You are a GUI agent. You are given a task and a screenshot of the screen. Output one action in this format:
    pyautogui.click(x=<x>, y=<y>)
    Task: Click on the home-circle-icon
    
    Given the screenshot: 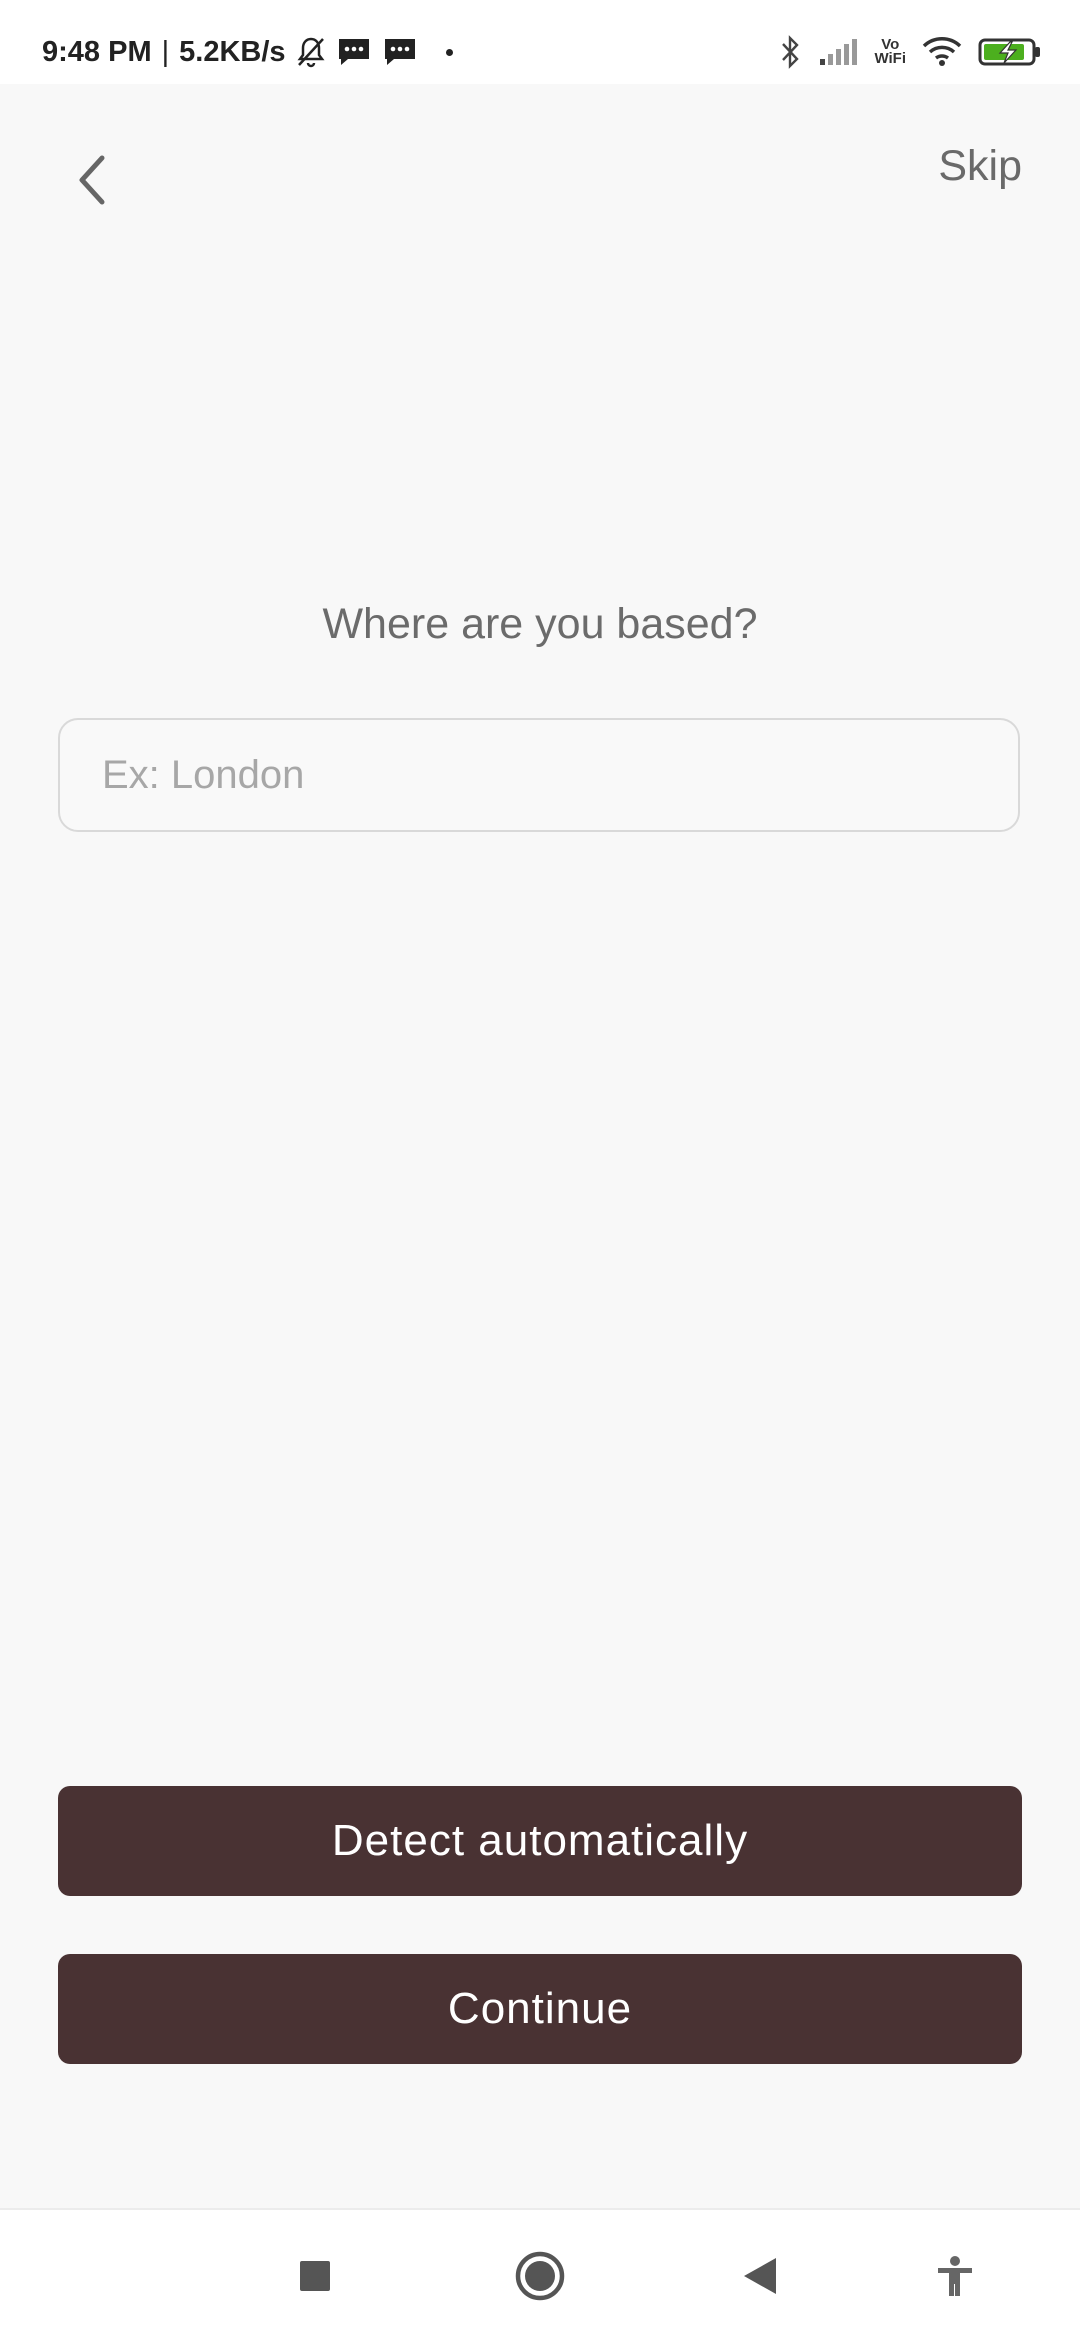 What is the action you would take?
    pyautogui.click(x=540, y=2276)
    